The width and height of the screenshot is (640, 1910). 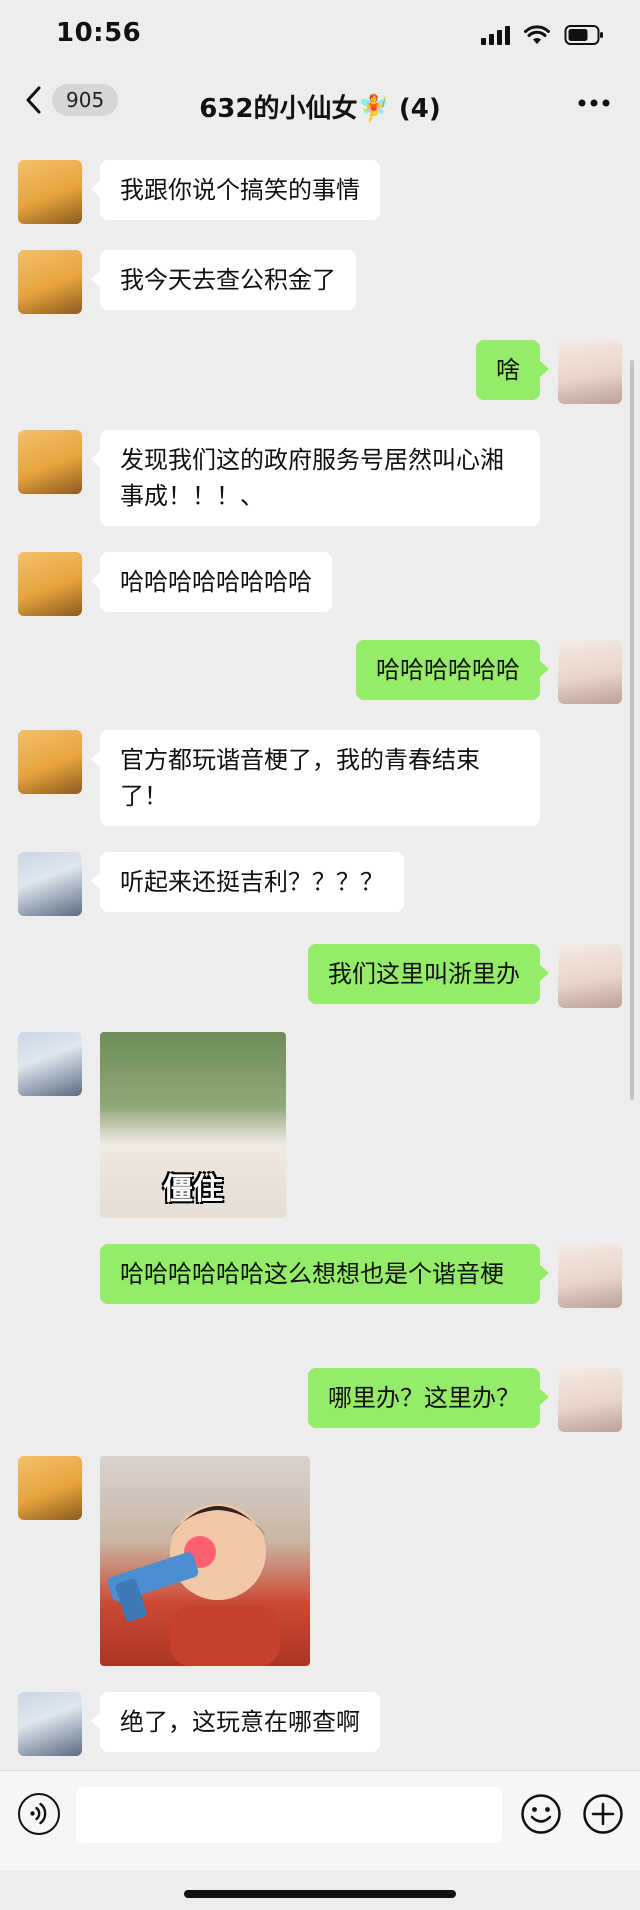 I want to click on status-time: 10:56, so click(x=99, y=33).